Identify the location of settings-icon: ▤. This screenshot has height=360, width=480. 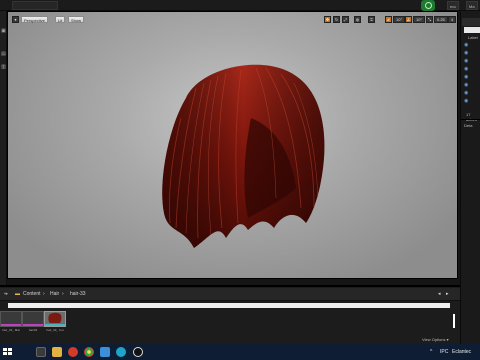
(3, 54).